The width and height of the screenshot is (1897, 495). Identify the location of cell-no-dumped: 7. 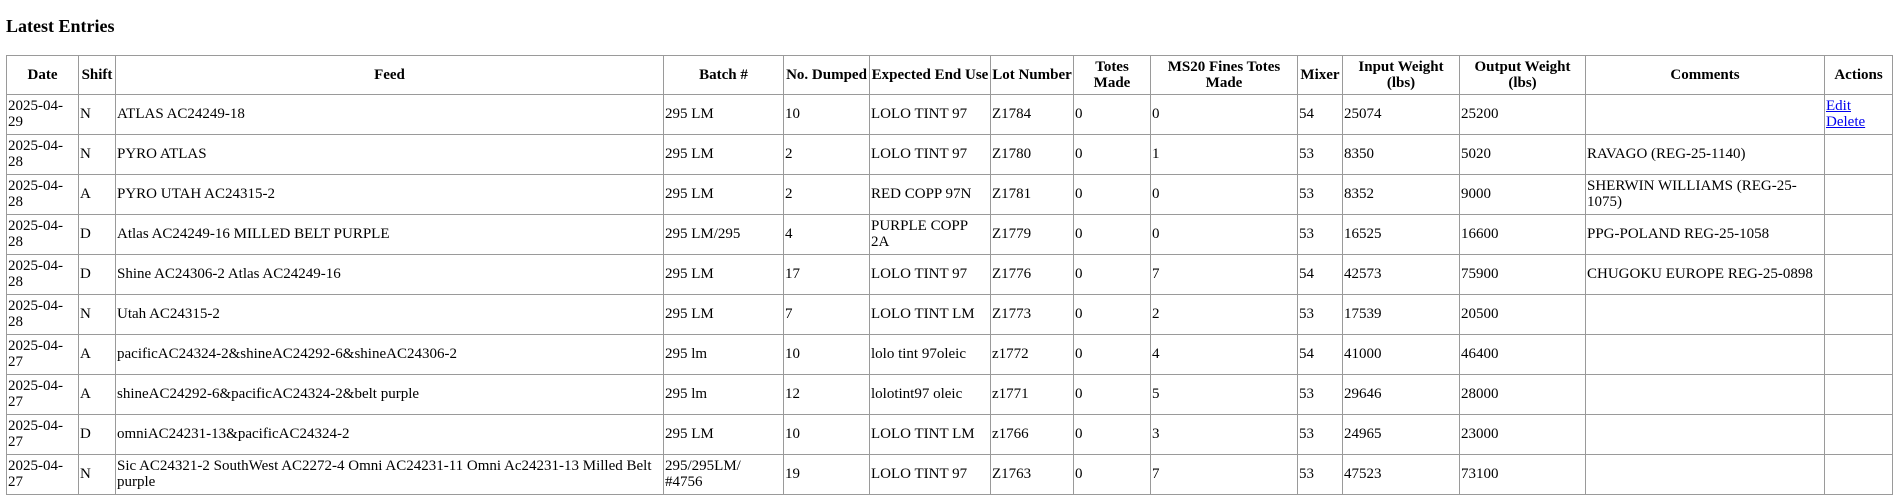
(826, 314).